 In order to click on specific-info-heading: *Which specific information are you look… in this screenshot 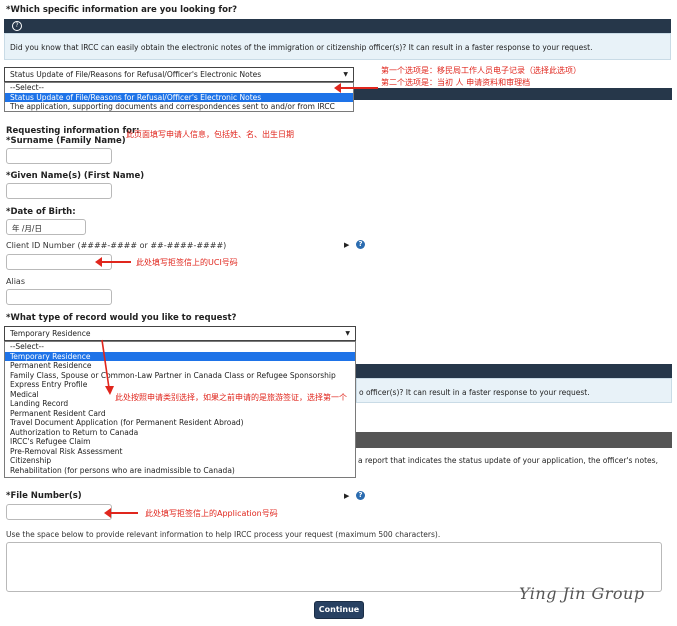, I will do `click(122, 10)`.